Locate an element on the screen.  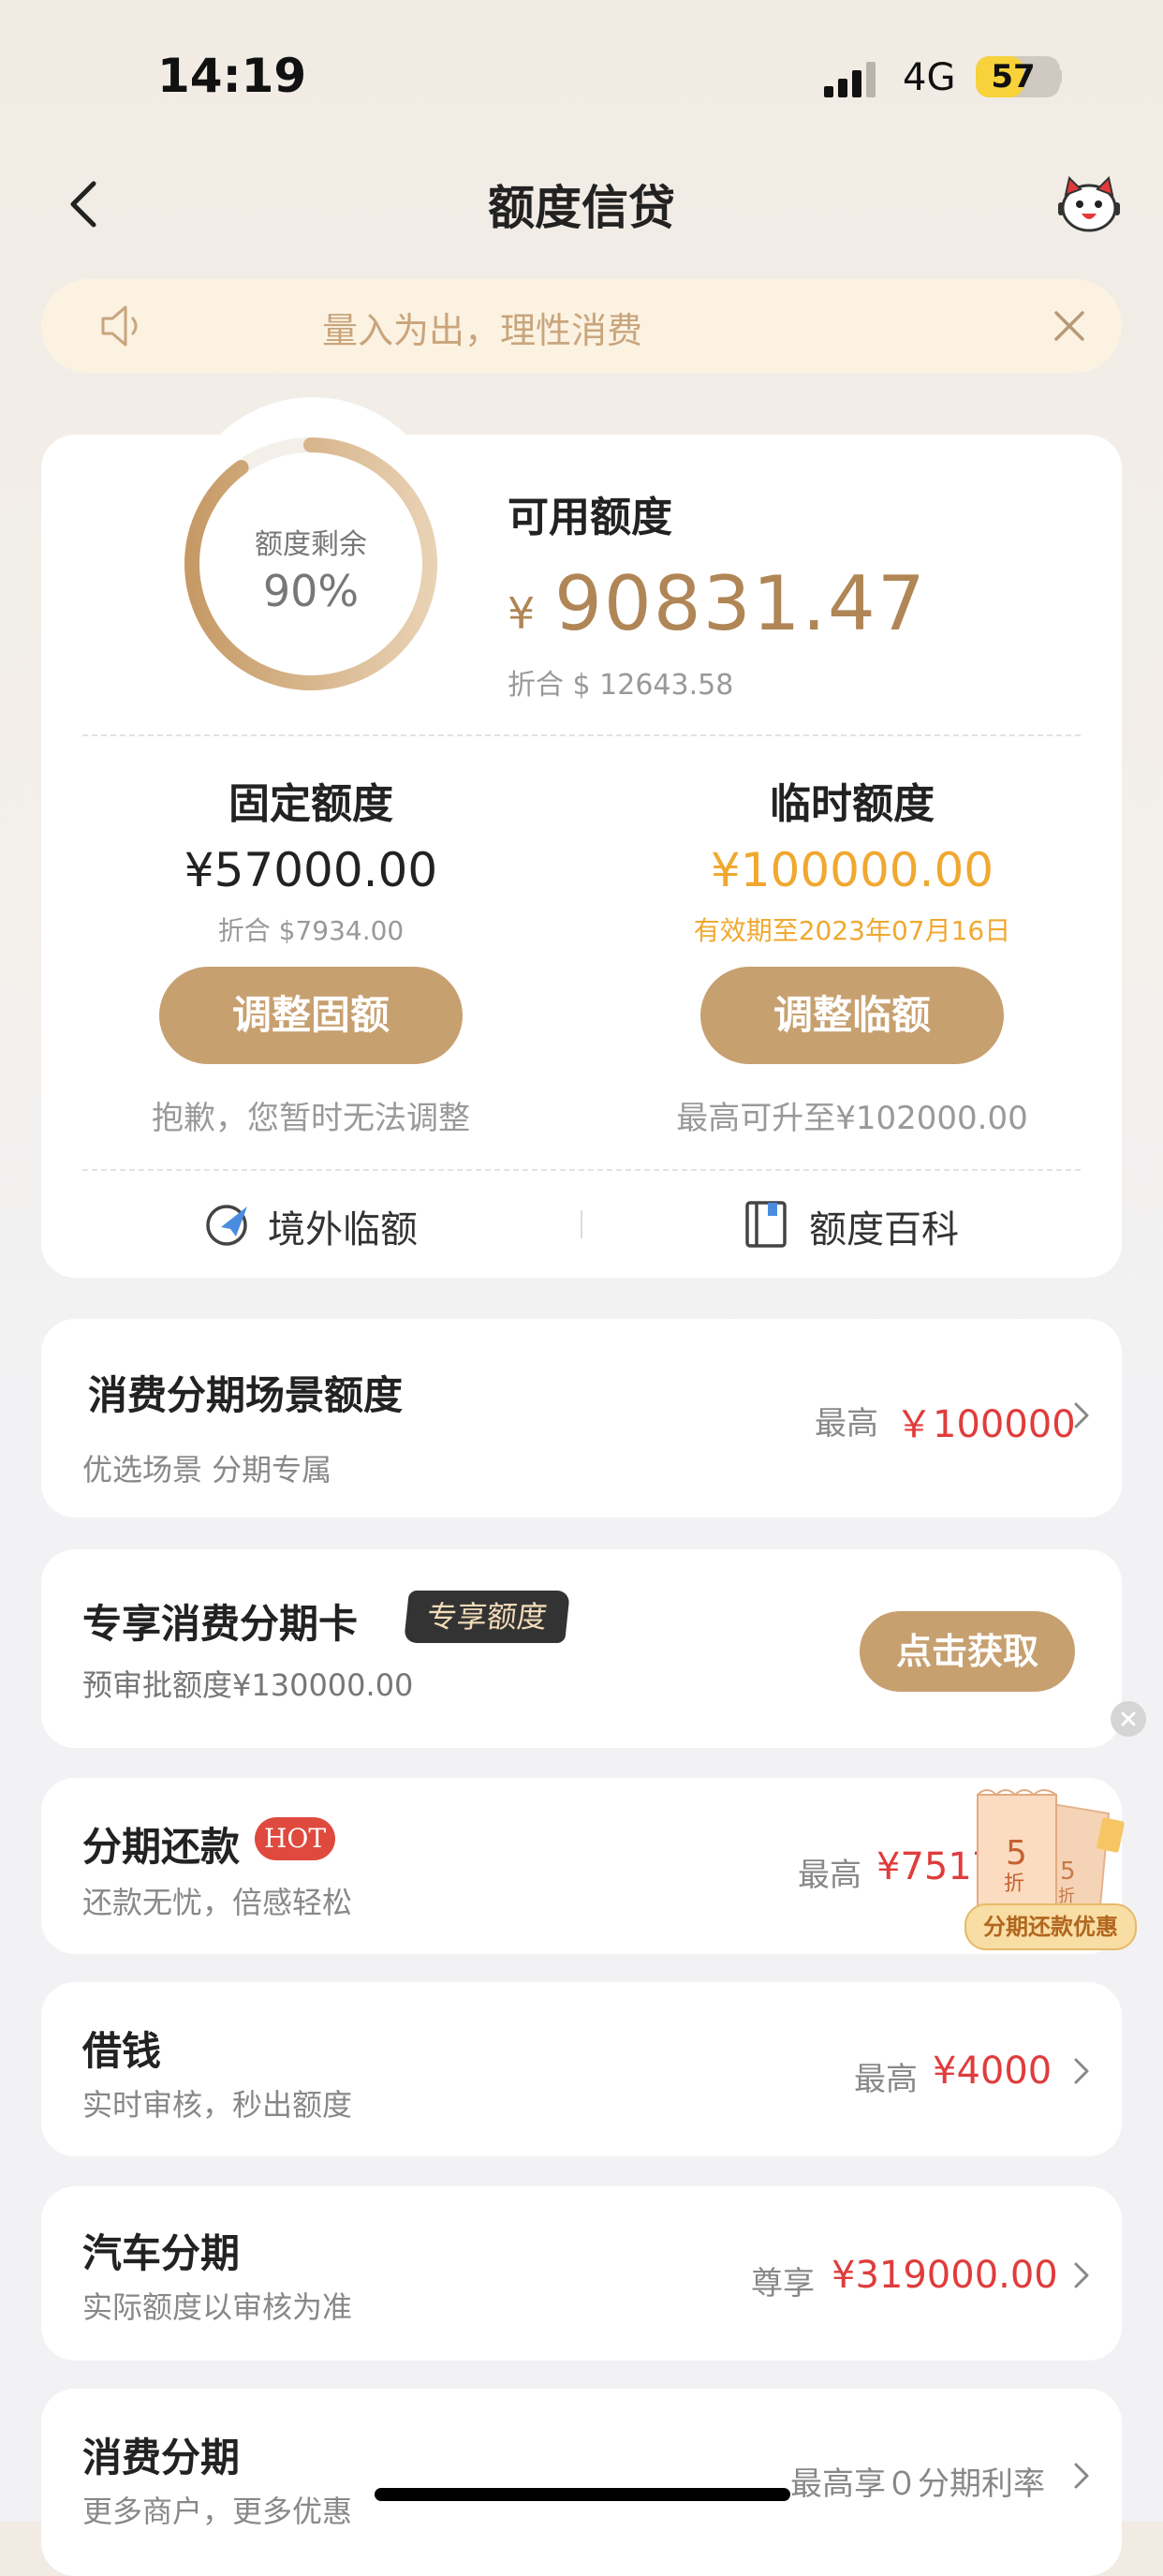
notice-bar: 量入为出，理性消费 is located at coordinates (581, 326).